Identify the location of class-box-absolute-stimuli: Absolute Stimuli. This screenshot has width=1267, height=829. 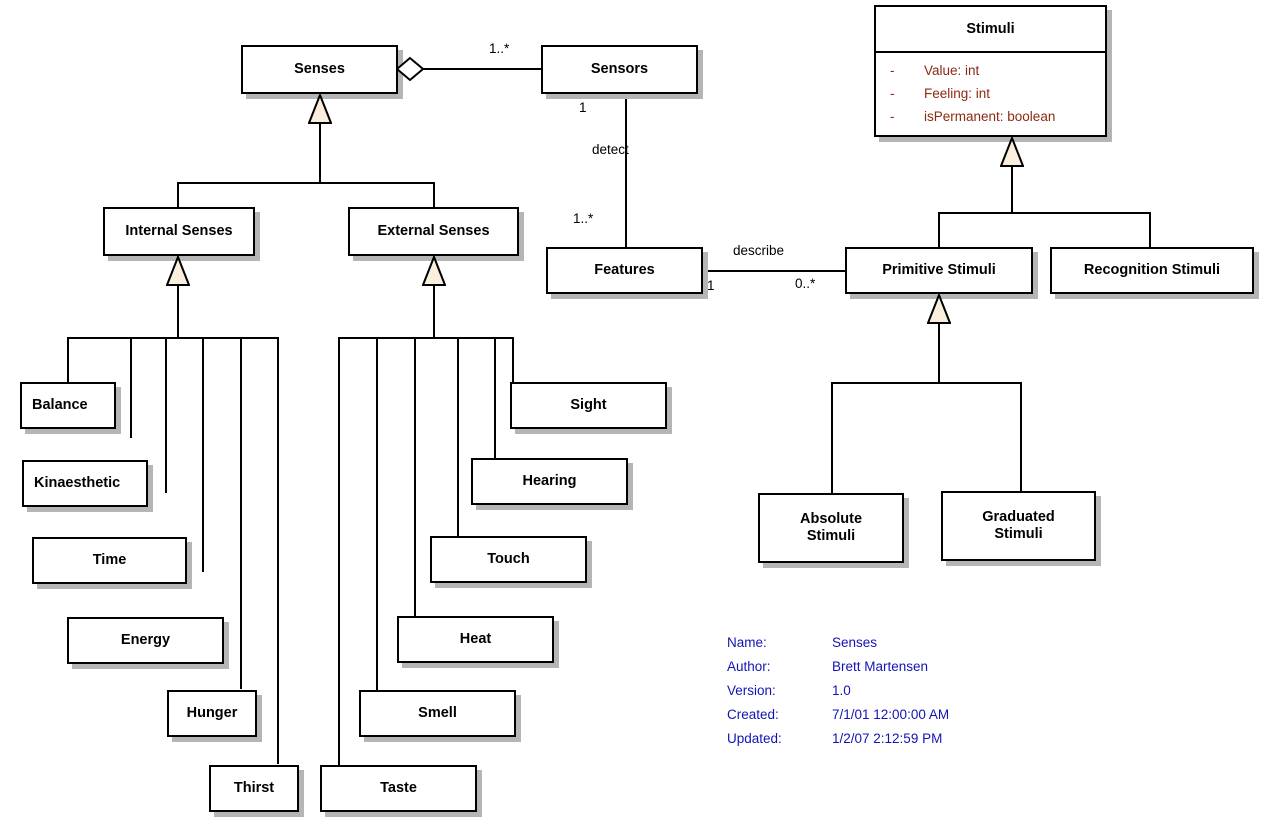
(831, 528).